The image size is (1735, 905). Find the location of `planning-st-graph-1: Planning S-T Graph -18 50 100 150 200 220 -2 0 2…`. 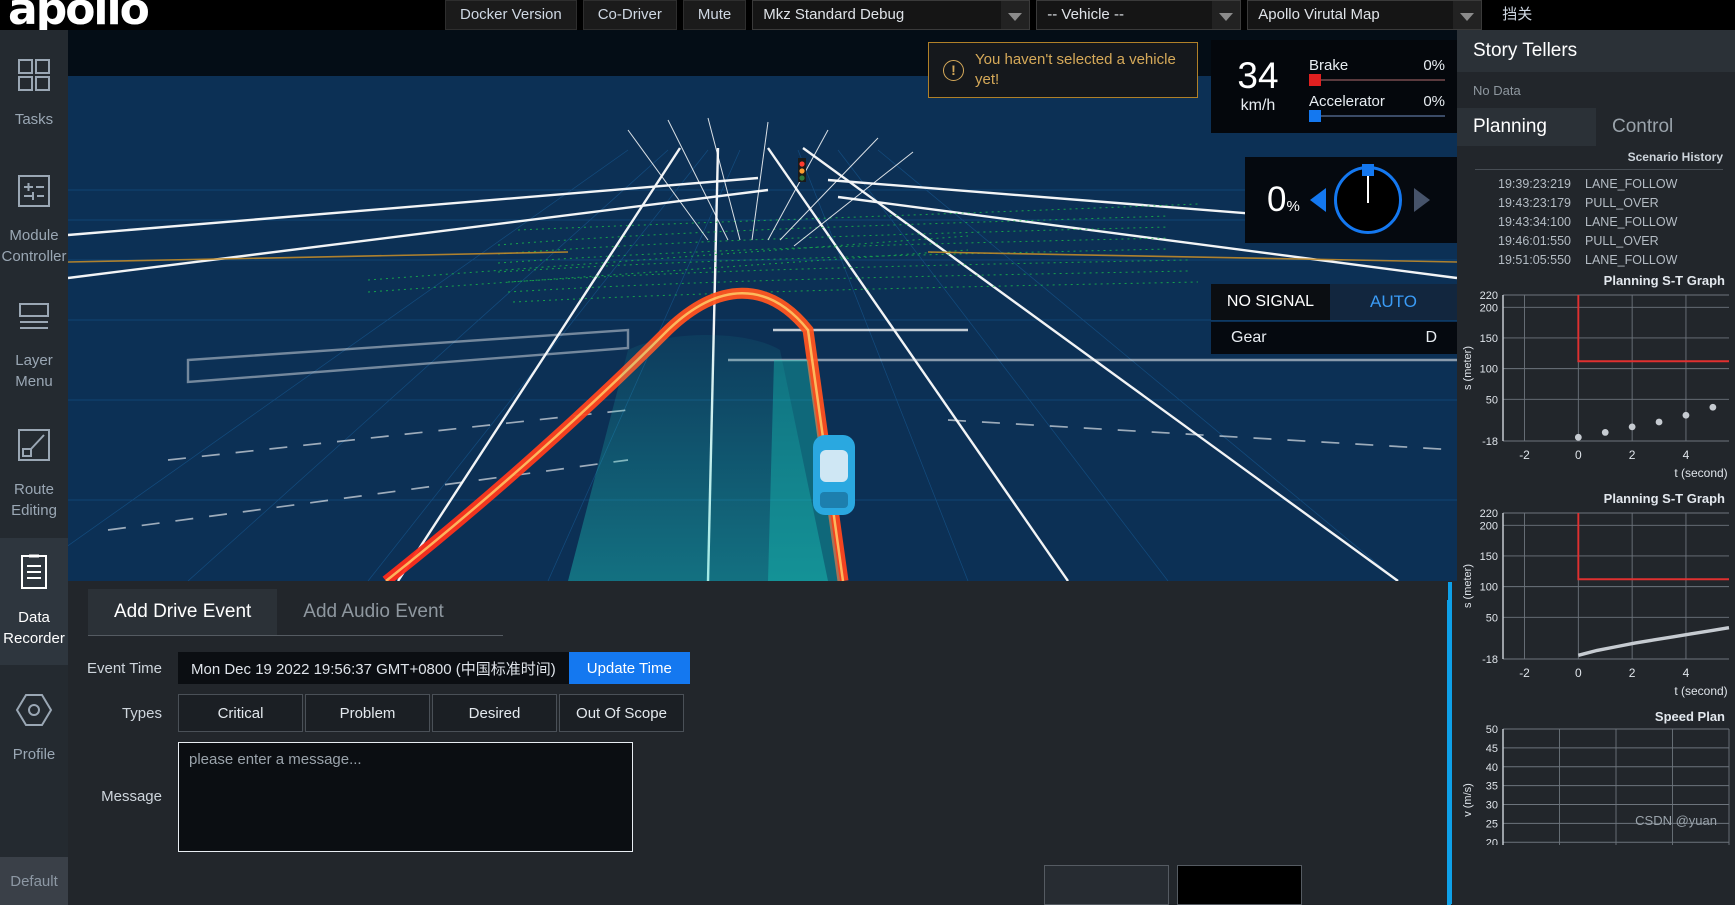

planning-st-graph-1: Planning S-T Graph -18 50 100 150 200 220 -2 0 2… is located at coordinates (1596, 378).